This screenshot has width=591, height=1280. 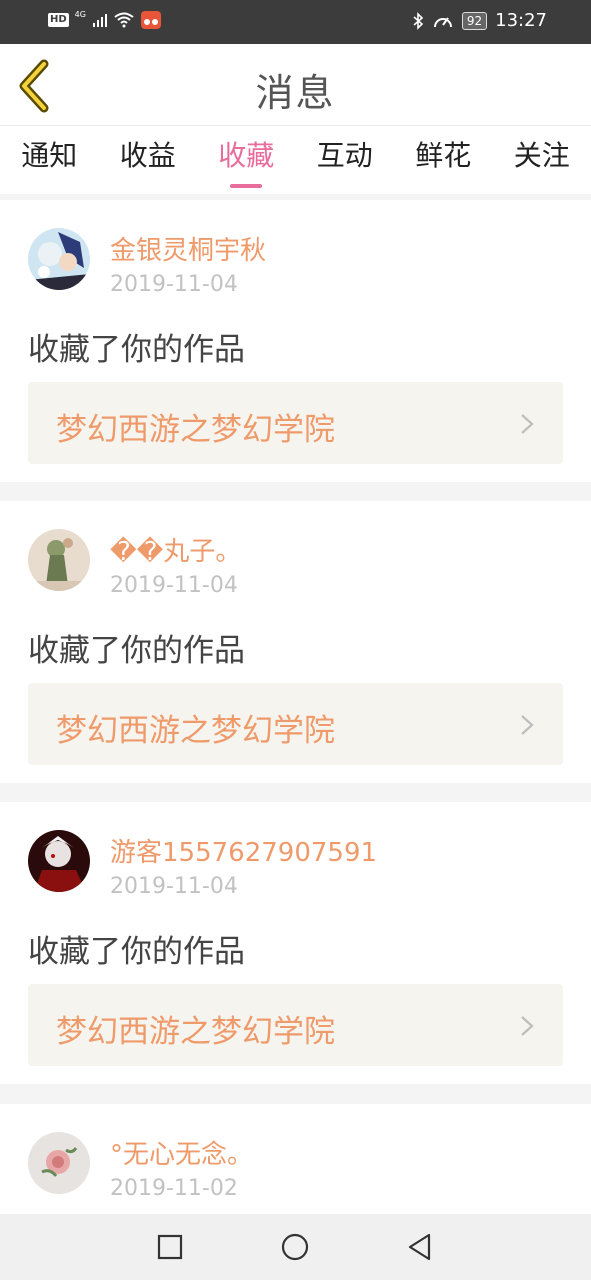 I want to click on home-icon, so click(x=295, y=1247).